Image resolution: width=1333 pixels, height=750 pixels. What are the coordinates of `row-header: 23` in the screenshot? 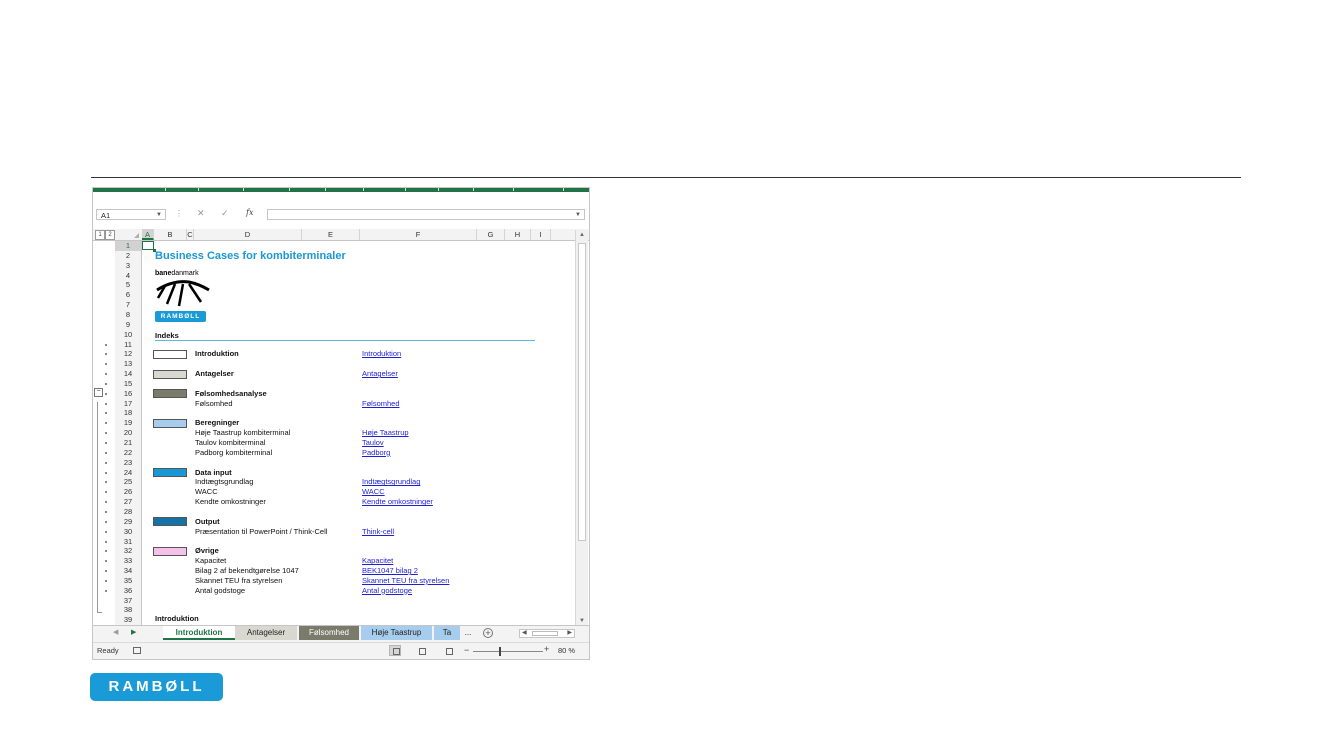 It's located at (128, 463).